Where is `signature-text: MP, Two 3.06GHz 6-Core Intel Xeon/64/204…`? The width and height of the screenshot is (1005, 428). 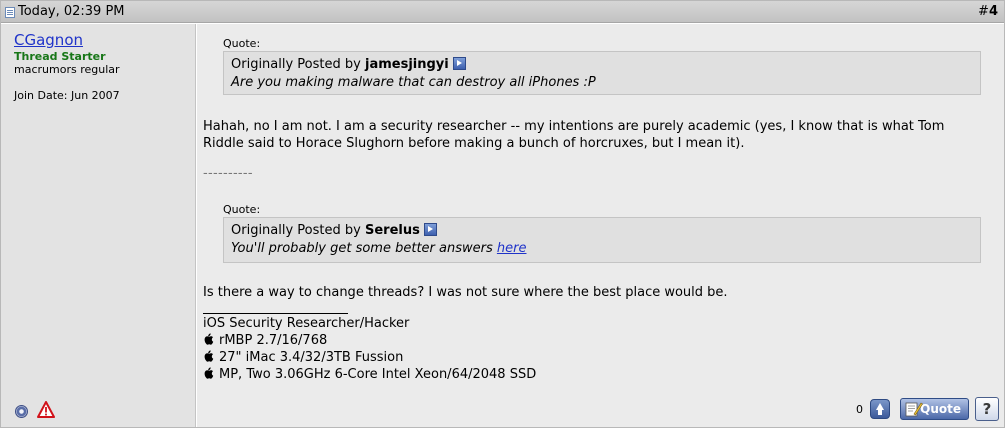 signature-text: MP, Two 3.06GHz 6-Core Intel Xeon/64/204… is located at coordinates (378, 374).